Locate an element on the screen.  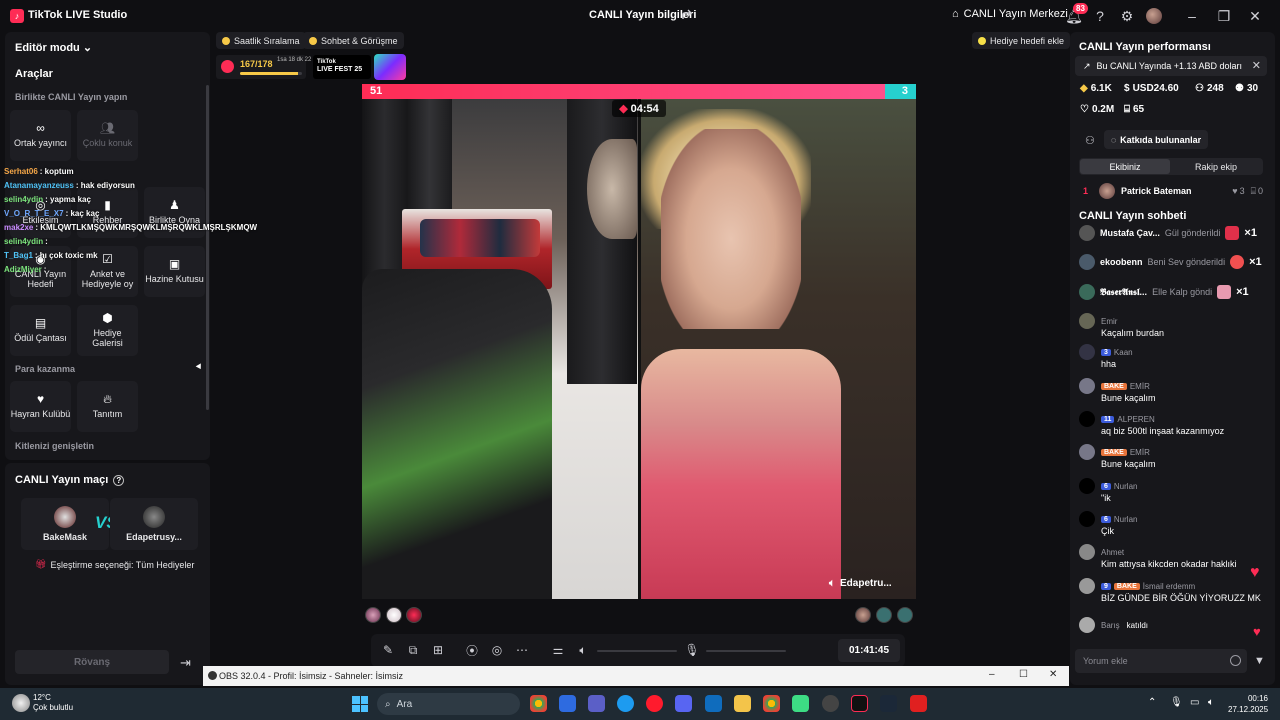
score-left-fill is located at coordinates (624, 91).